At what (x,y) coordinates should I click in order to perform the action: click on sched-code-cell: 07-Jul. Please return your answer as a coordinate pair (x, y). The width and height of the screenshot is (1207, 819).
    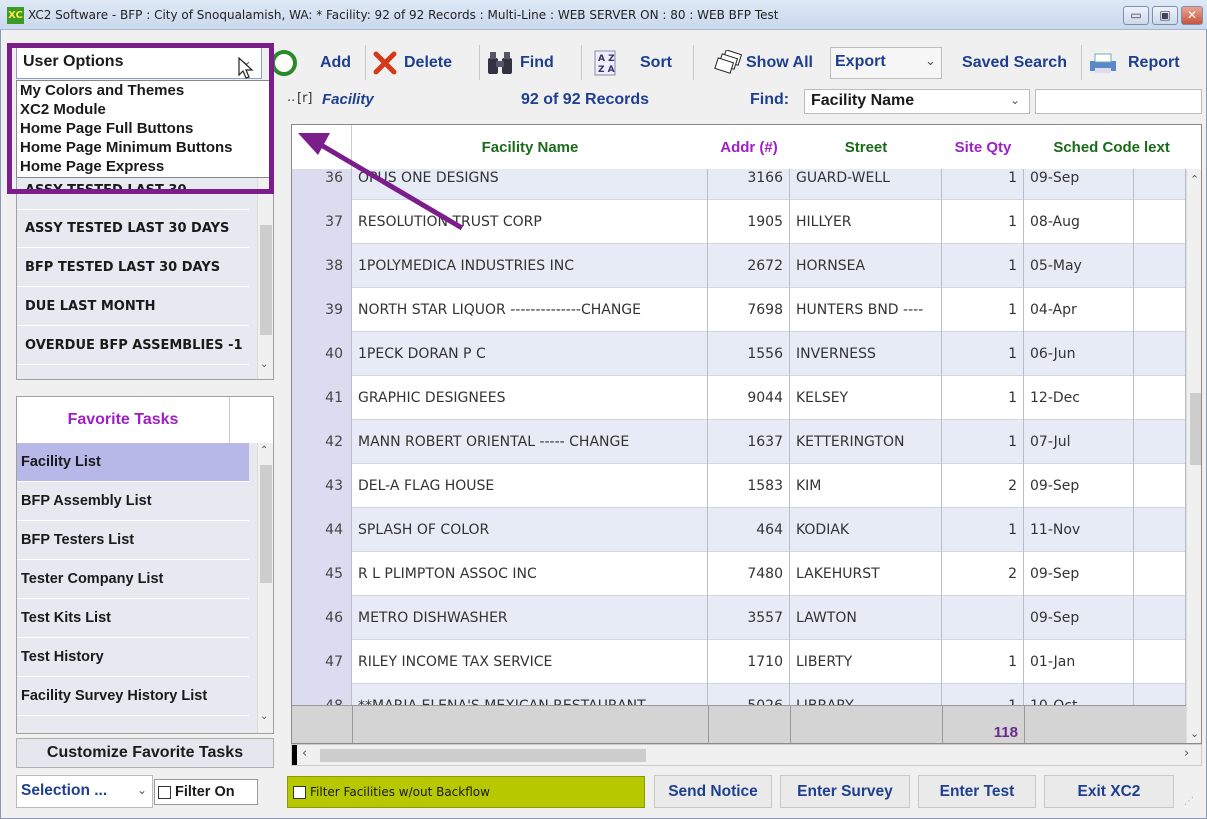
    Looking at the image, I should click on (1079, 442).